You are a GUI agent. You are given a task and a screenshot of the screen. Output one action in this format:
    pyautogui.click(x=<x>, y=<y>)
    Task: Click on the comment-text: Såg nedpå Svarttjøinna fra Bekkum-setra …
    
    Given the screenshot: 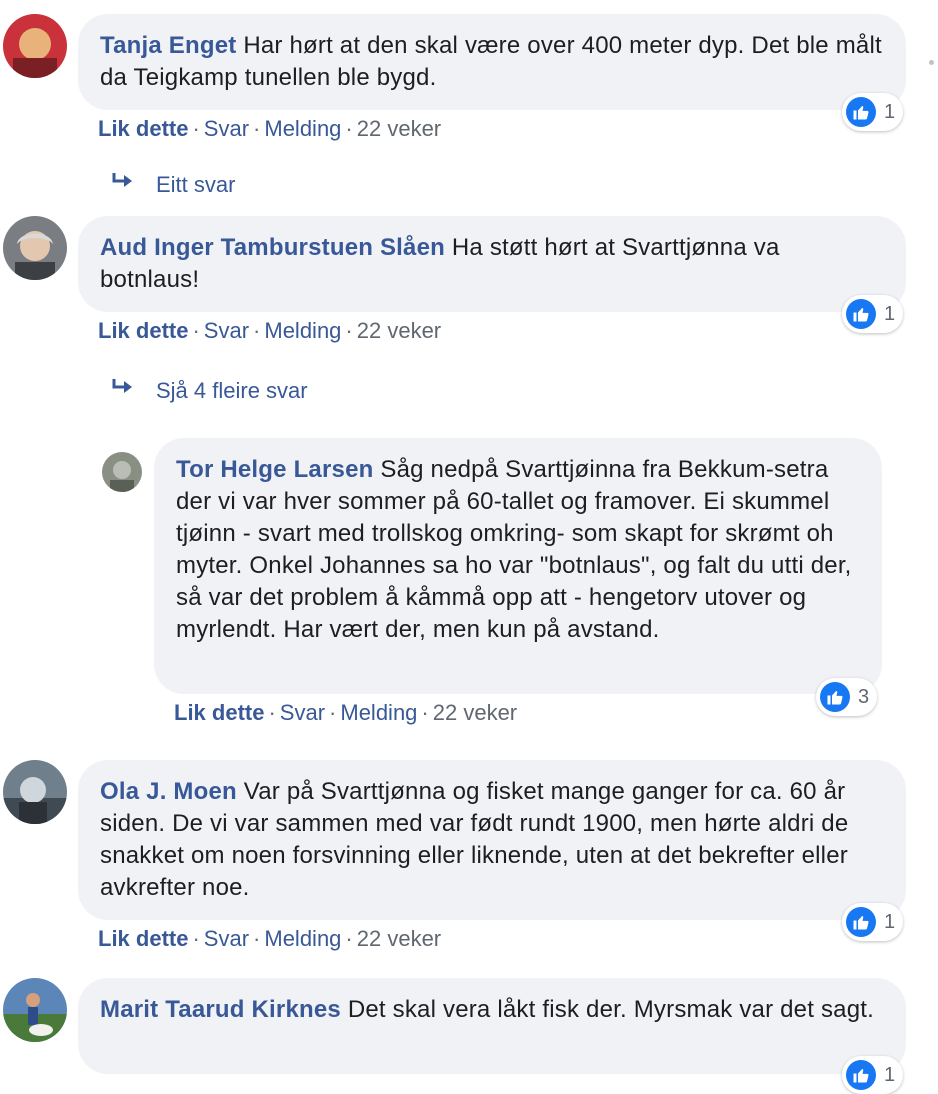 What is the action you would take?
    pyautogui.click(x=514, y=549)
    